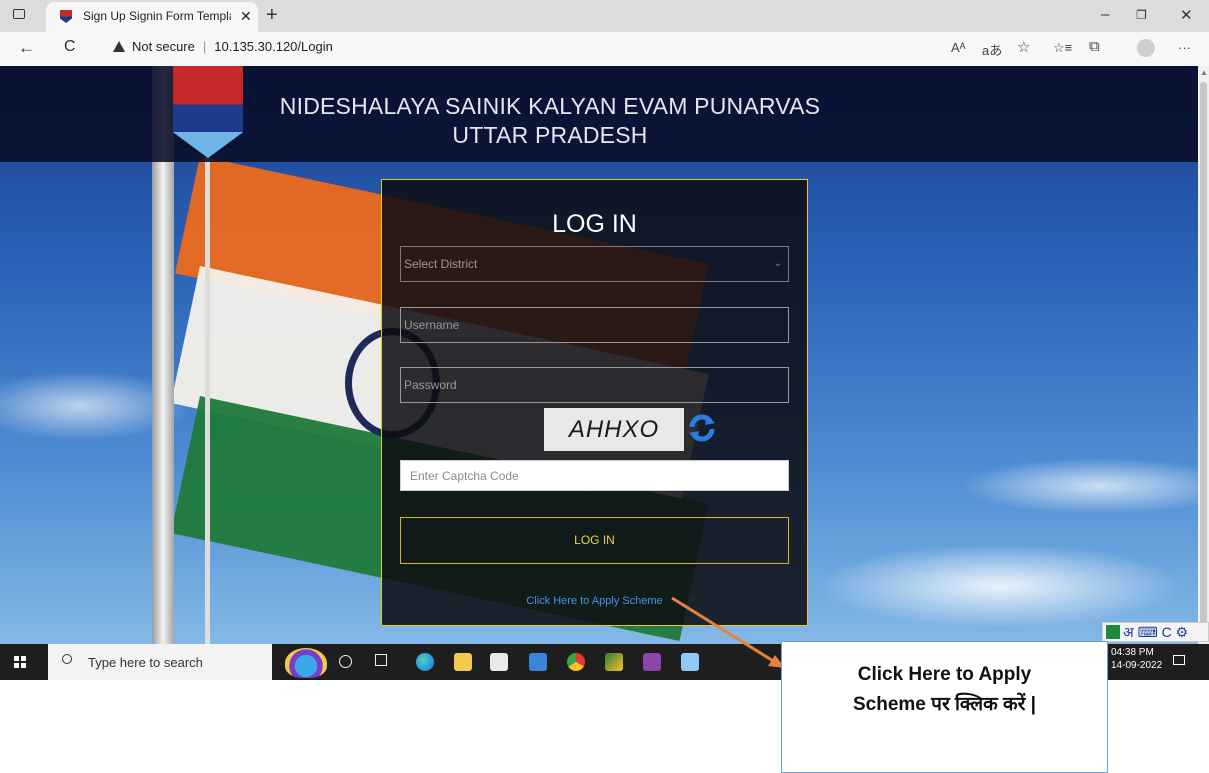 The image size is (1209, 773). What do you see at coordinates (273, 46) in the screenshot?
I see `url-text: 10.135.30.120/Login` at bounding box center [273, 46].